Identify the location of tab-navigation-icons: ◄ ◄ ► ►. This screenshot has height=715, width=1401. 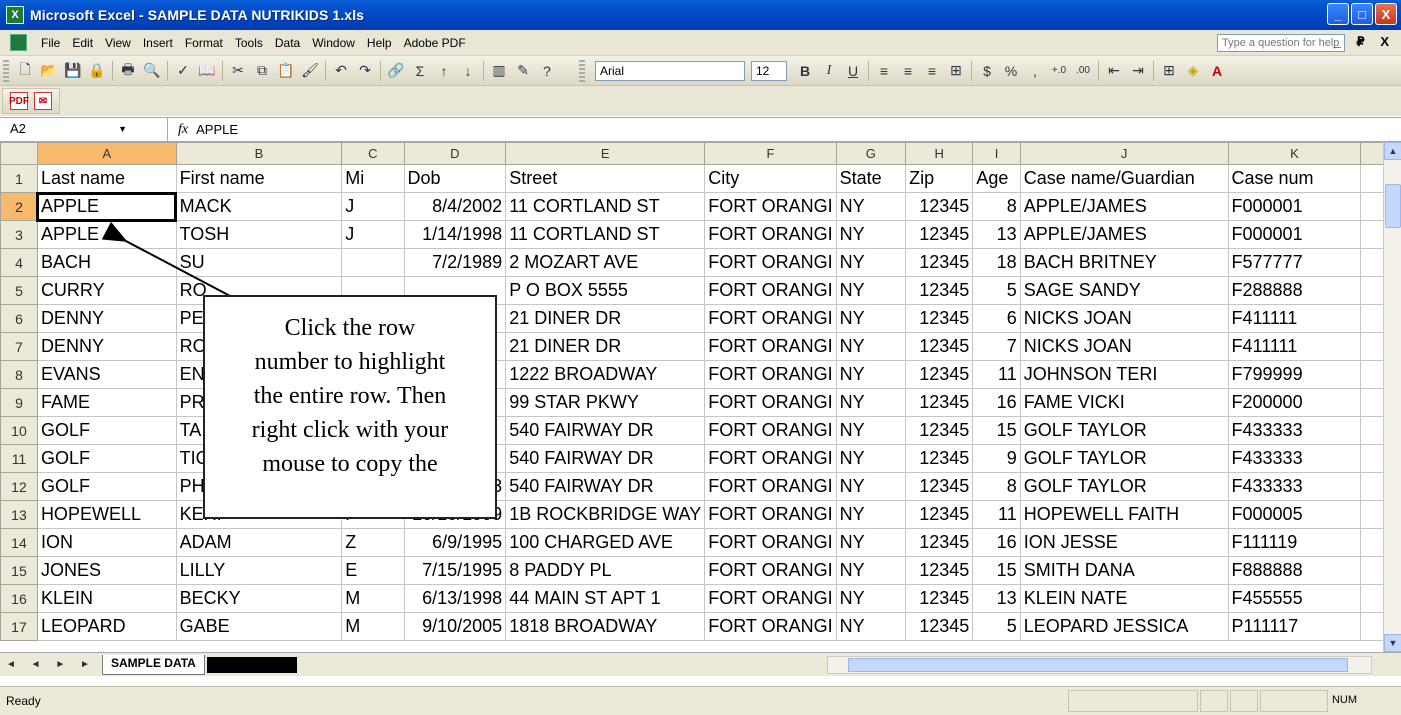
(51, 664).